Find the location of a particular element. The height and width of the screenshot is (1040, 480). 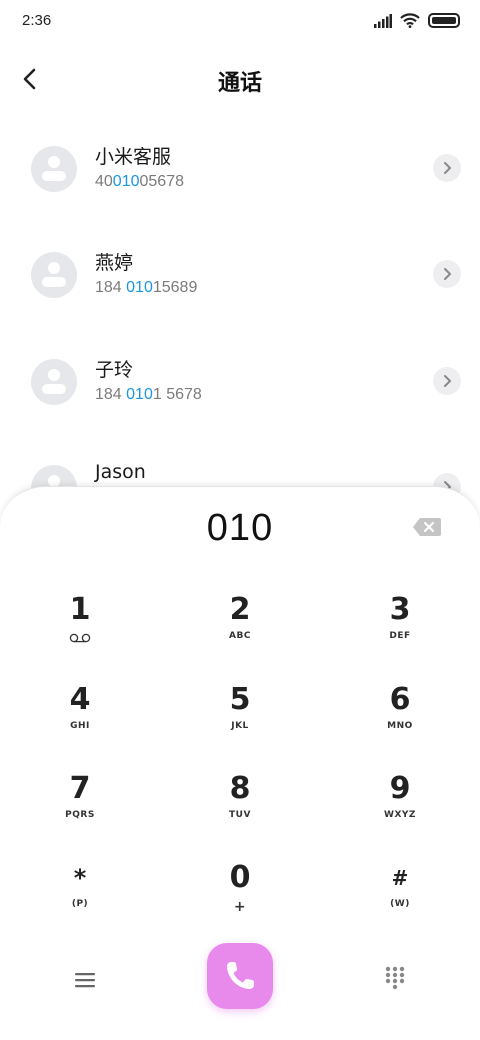

contact-number: 184 01015689 is located at coordinates (146, 287).